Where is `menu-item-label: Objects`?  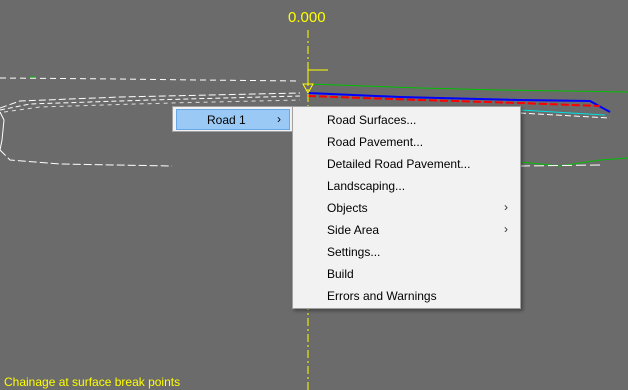
menu-item-label: Objects is located at coordinates (347, 208).